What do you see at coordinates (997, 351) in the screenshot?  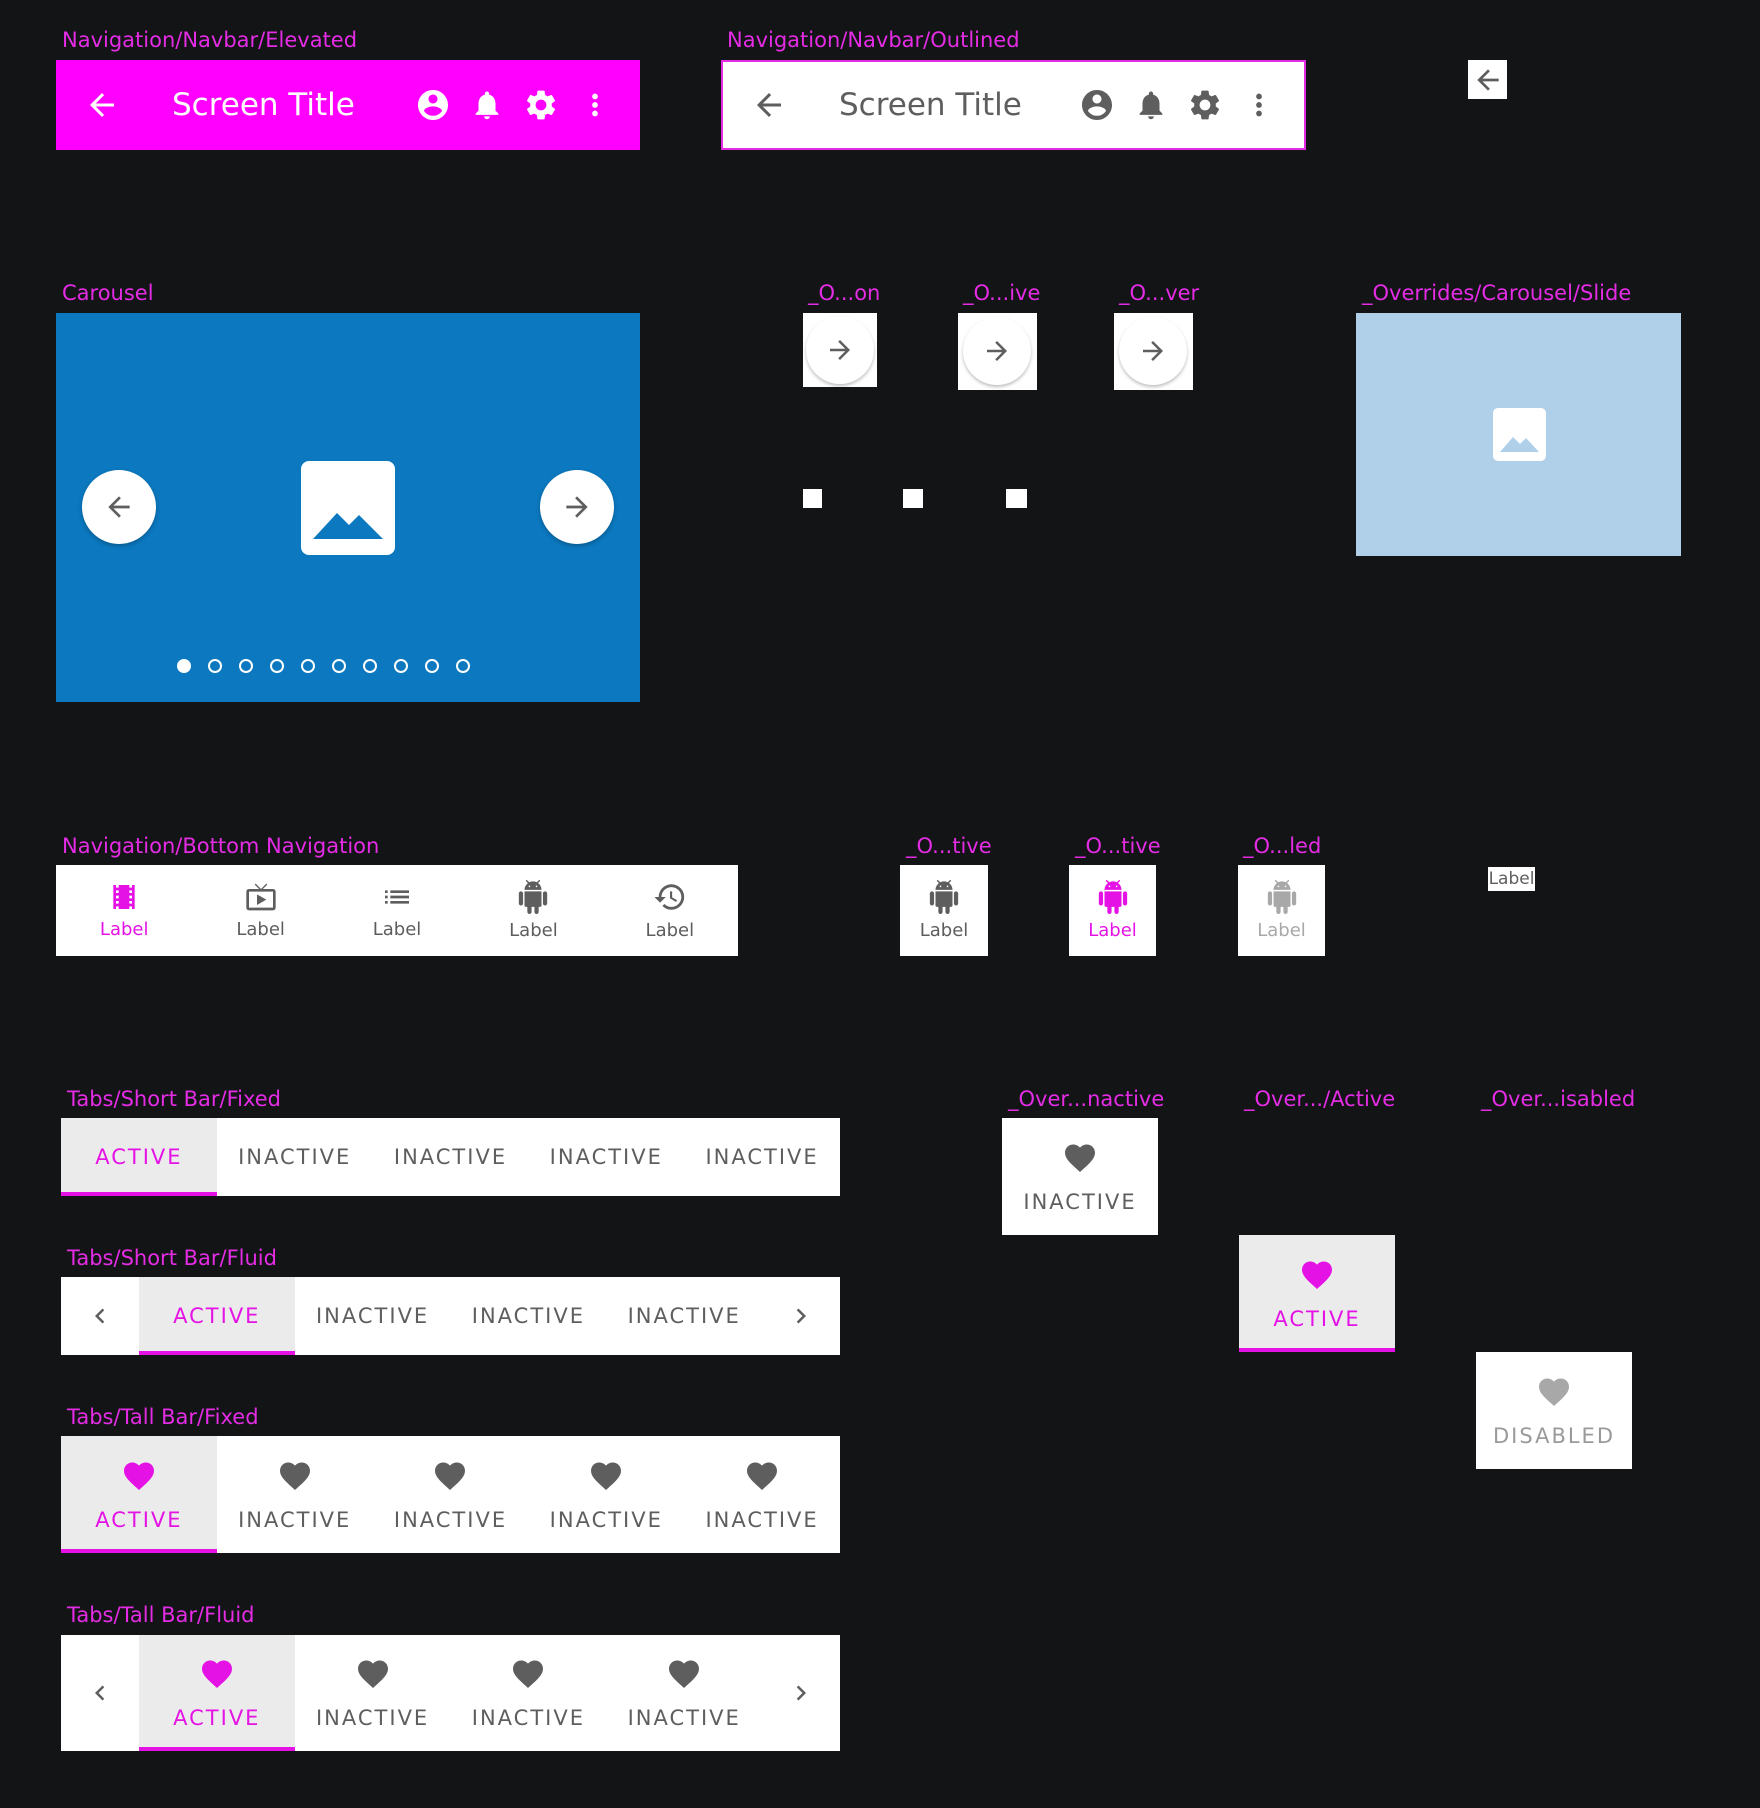 I see `override-button-active` at bounding box center [997, 351].